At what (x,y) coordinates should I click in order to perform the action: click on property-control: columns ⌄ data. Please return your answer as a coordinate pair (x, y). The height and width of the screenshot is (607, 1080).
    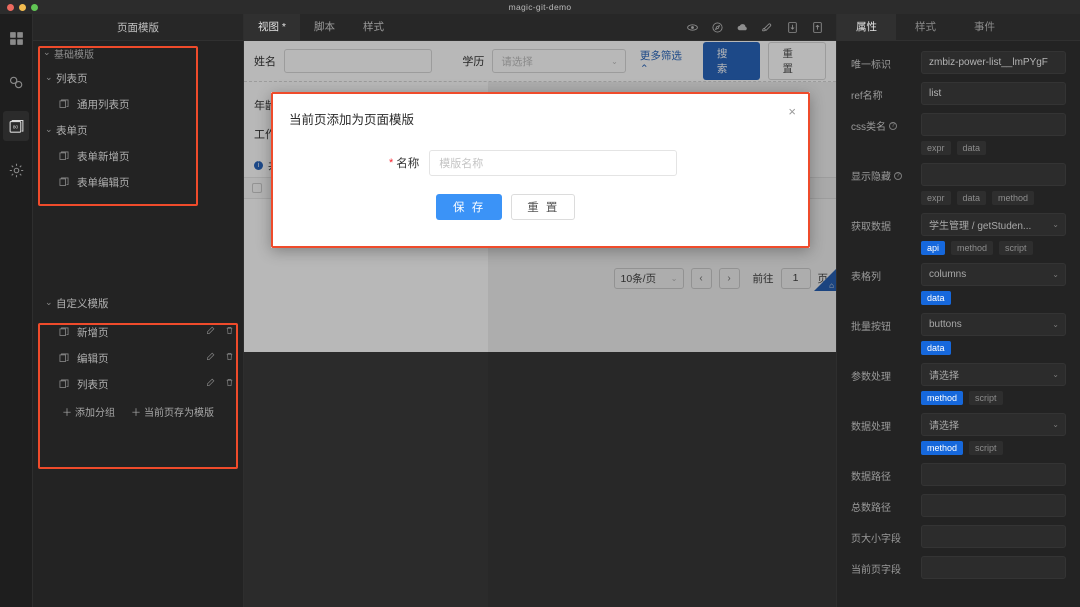
    Looking at the image, I should click on (993, 284).